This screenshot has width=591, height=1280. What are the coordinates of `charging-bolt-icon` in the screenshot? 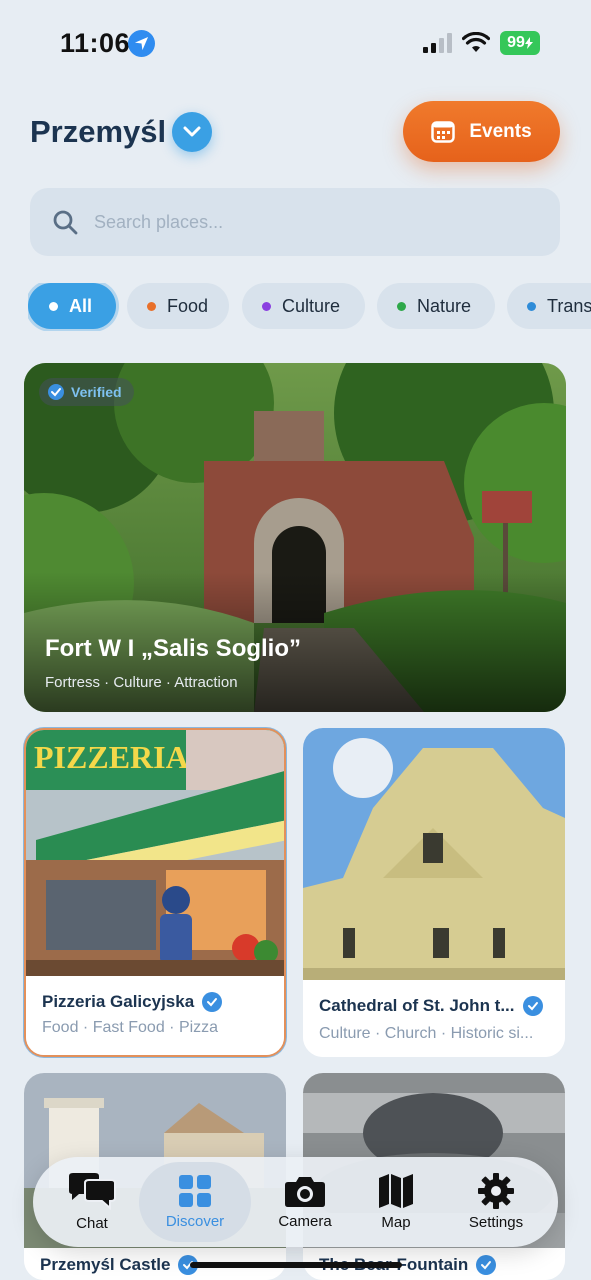 It's located at (528, 43).